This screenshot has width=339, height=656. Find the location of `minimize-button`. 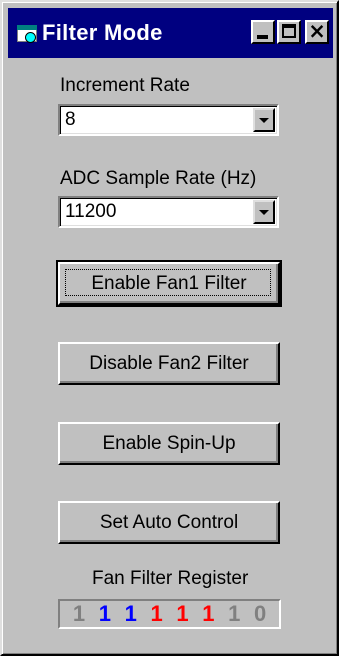

minimize-button is located at coordinates (263, 32).